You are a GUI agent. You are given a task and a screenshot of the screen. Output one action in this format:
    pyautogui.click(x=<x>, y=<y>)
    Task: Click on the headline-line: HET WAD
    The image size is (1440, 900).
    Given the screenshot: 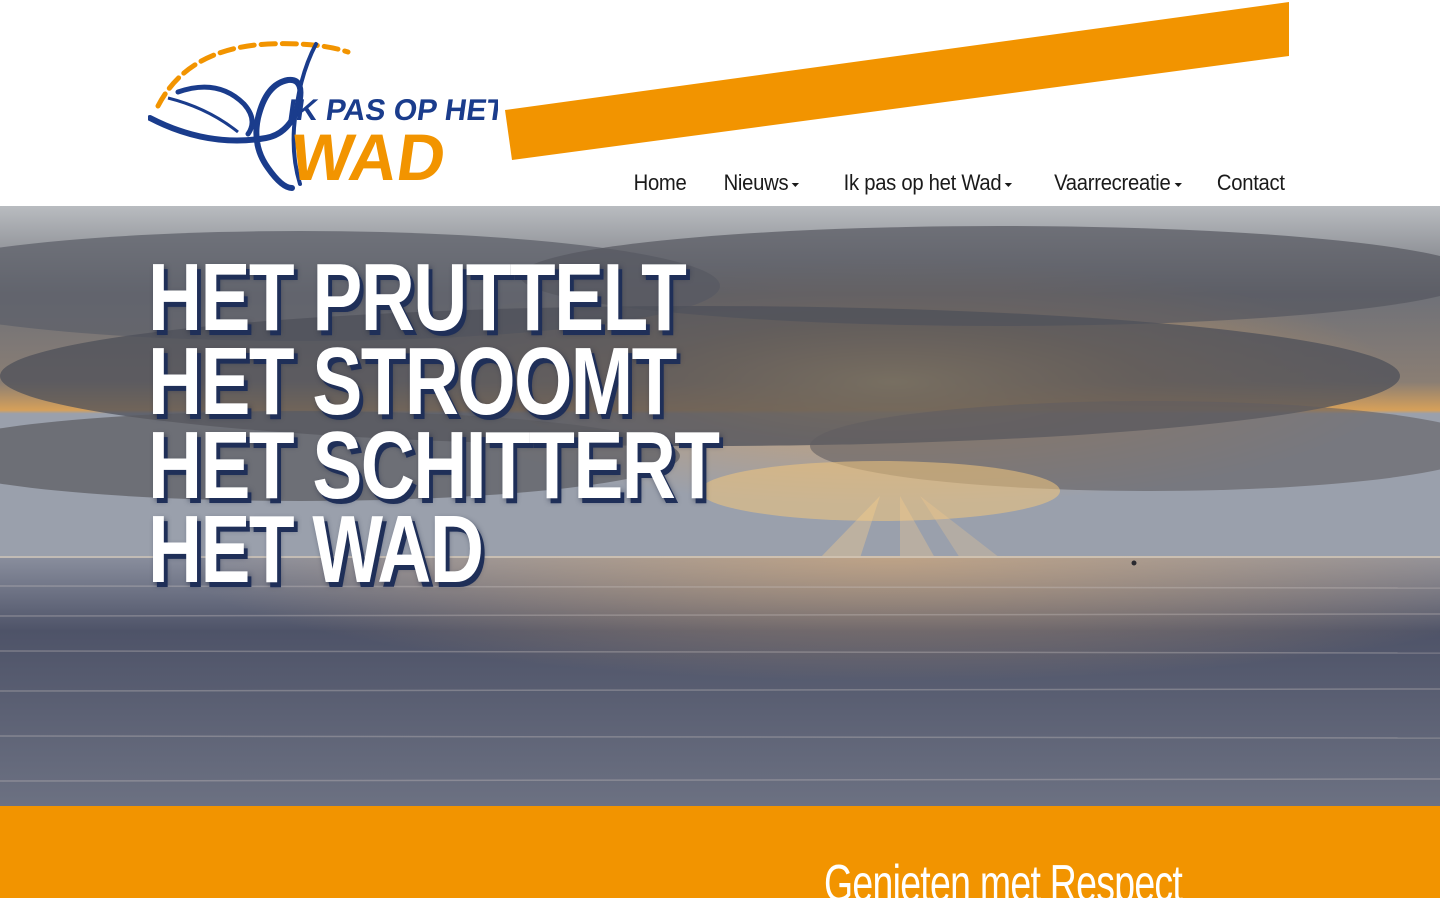 What is the action you would take?
    pyautogui.click(x=316, y=549)
    